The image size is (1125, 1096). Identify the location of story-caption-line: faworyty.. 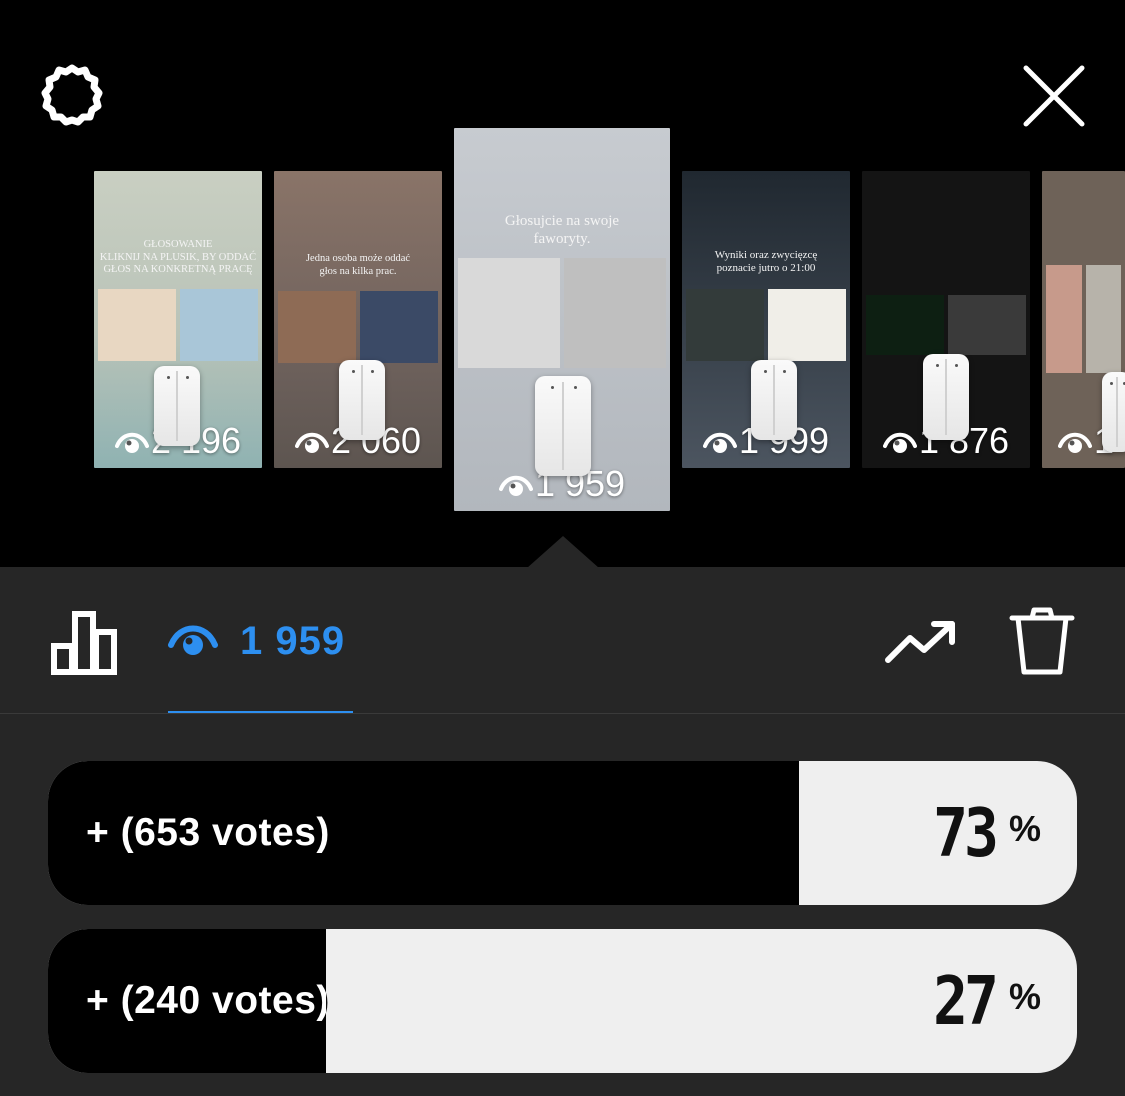
(562, 239).